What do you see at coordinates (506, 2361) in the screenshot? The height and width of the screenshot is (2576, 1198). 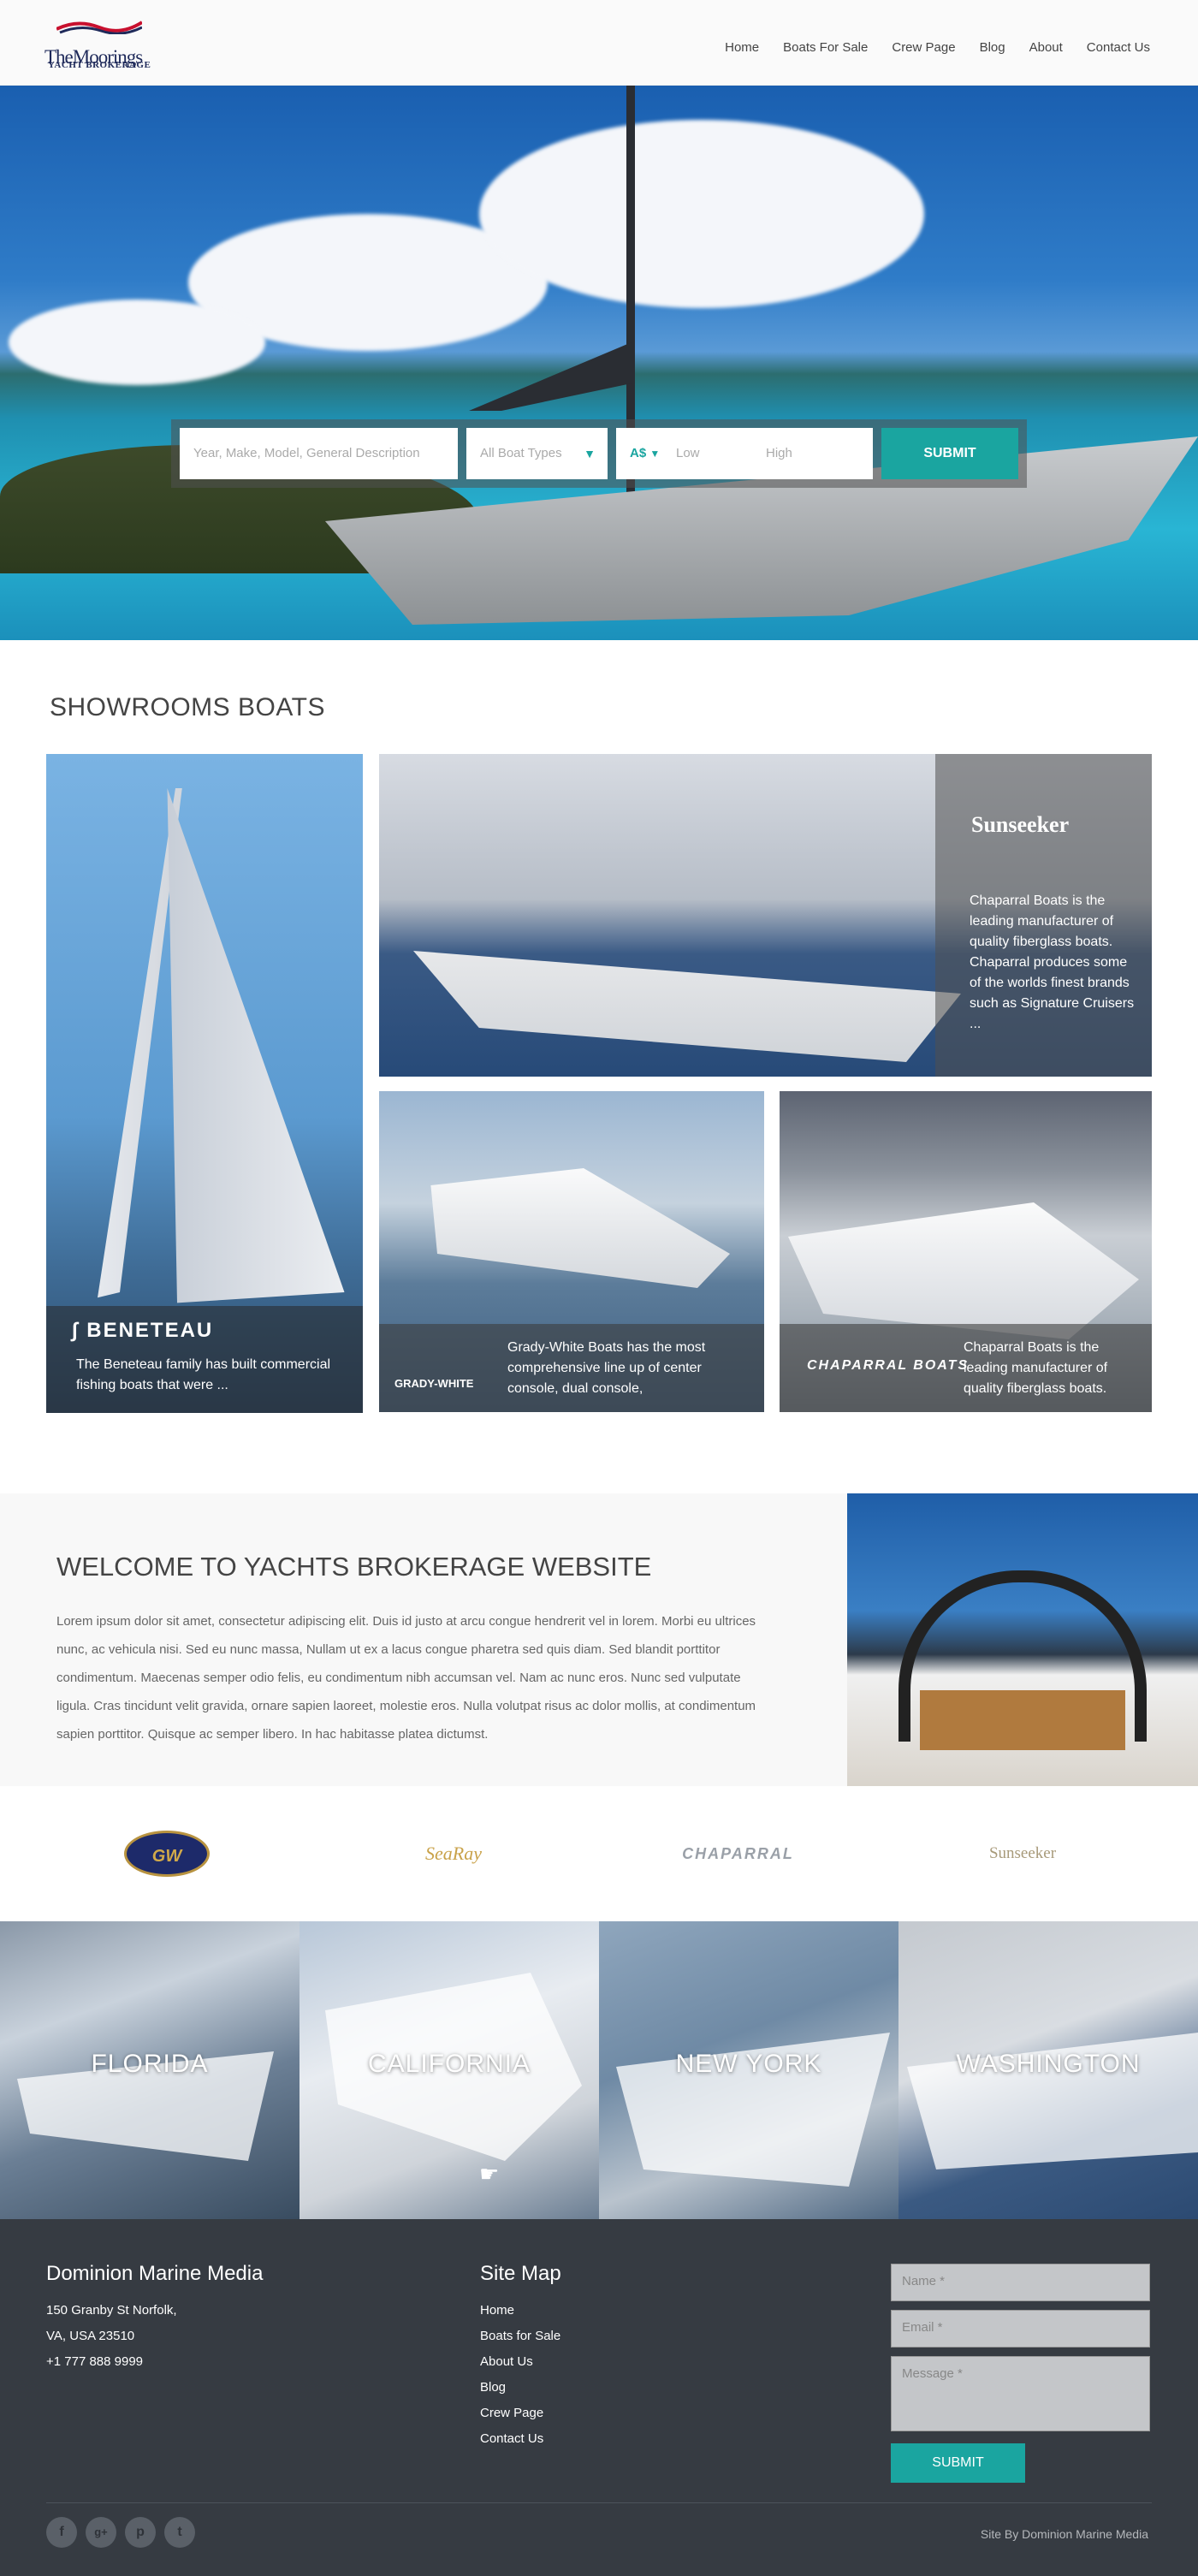 I see `footer-link-about-us: About Us` at bounding box center [506, 2361].